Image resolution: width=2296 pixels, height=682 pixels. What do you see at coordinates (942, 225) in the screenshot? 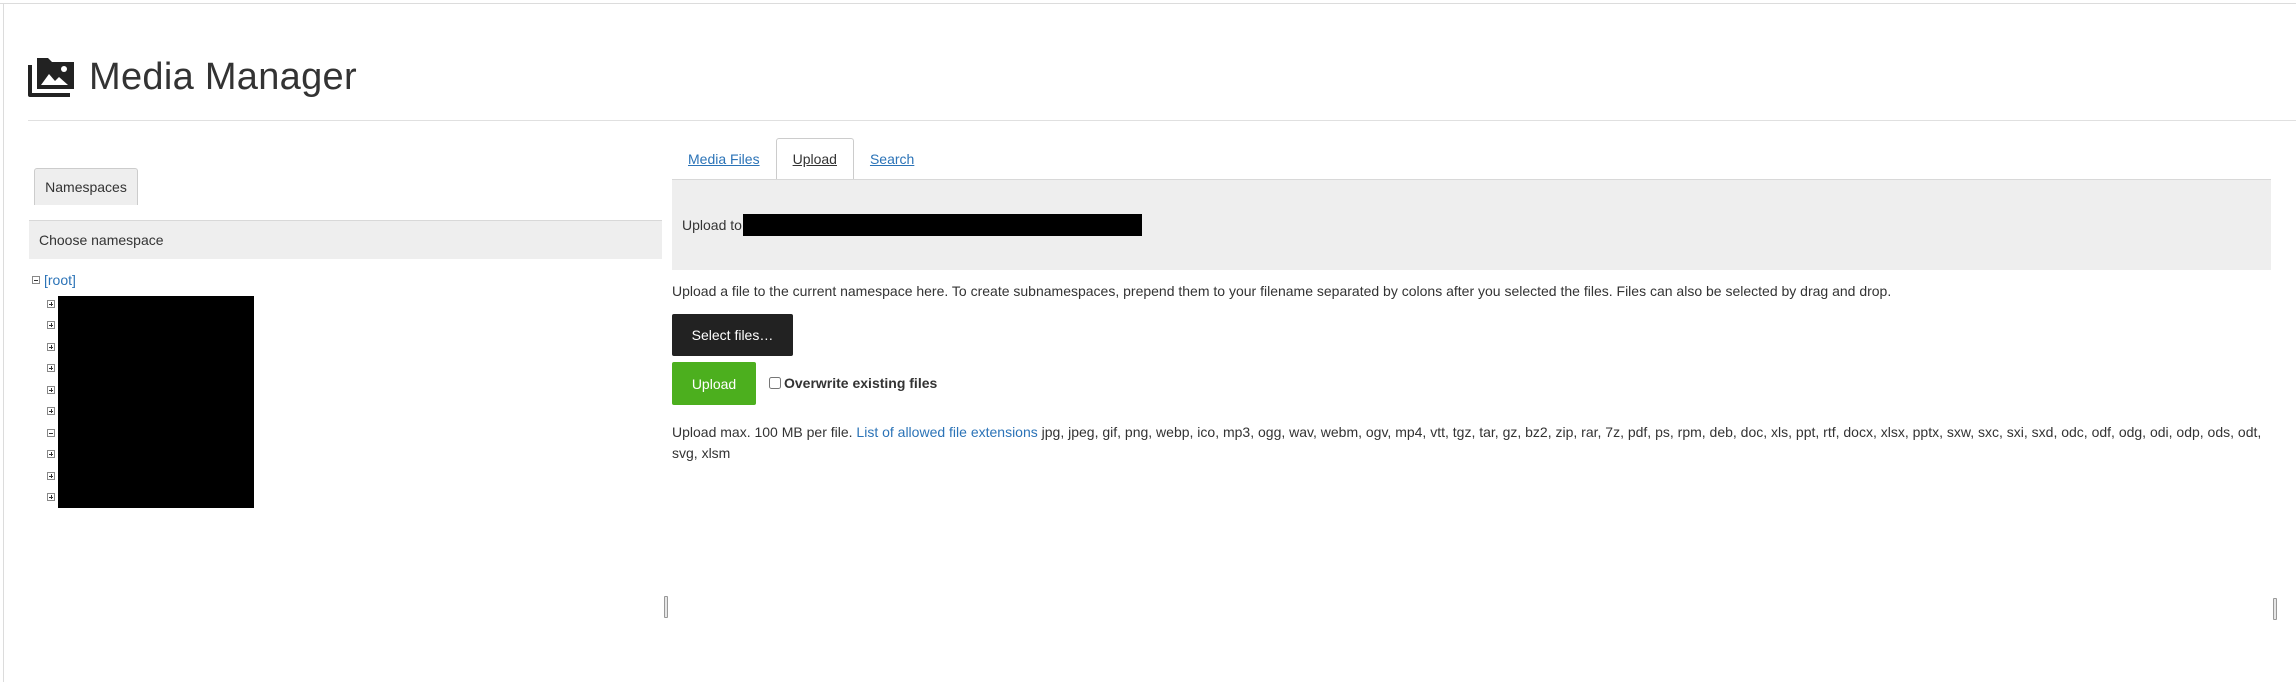
I see `redacted-target-namespace` at bounding box center [942, 225].